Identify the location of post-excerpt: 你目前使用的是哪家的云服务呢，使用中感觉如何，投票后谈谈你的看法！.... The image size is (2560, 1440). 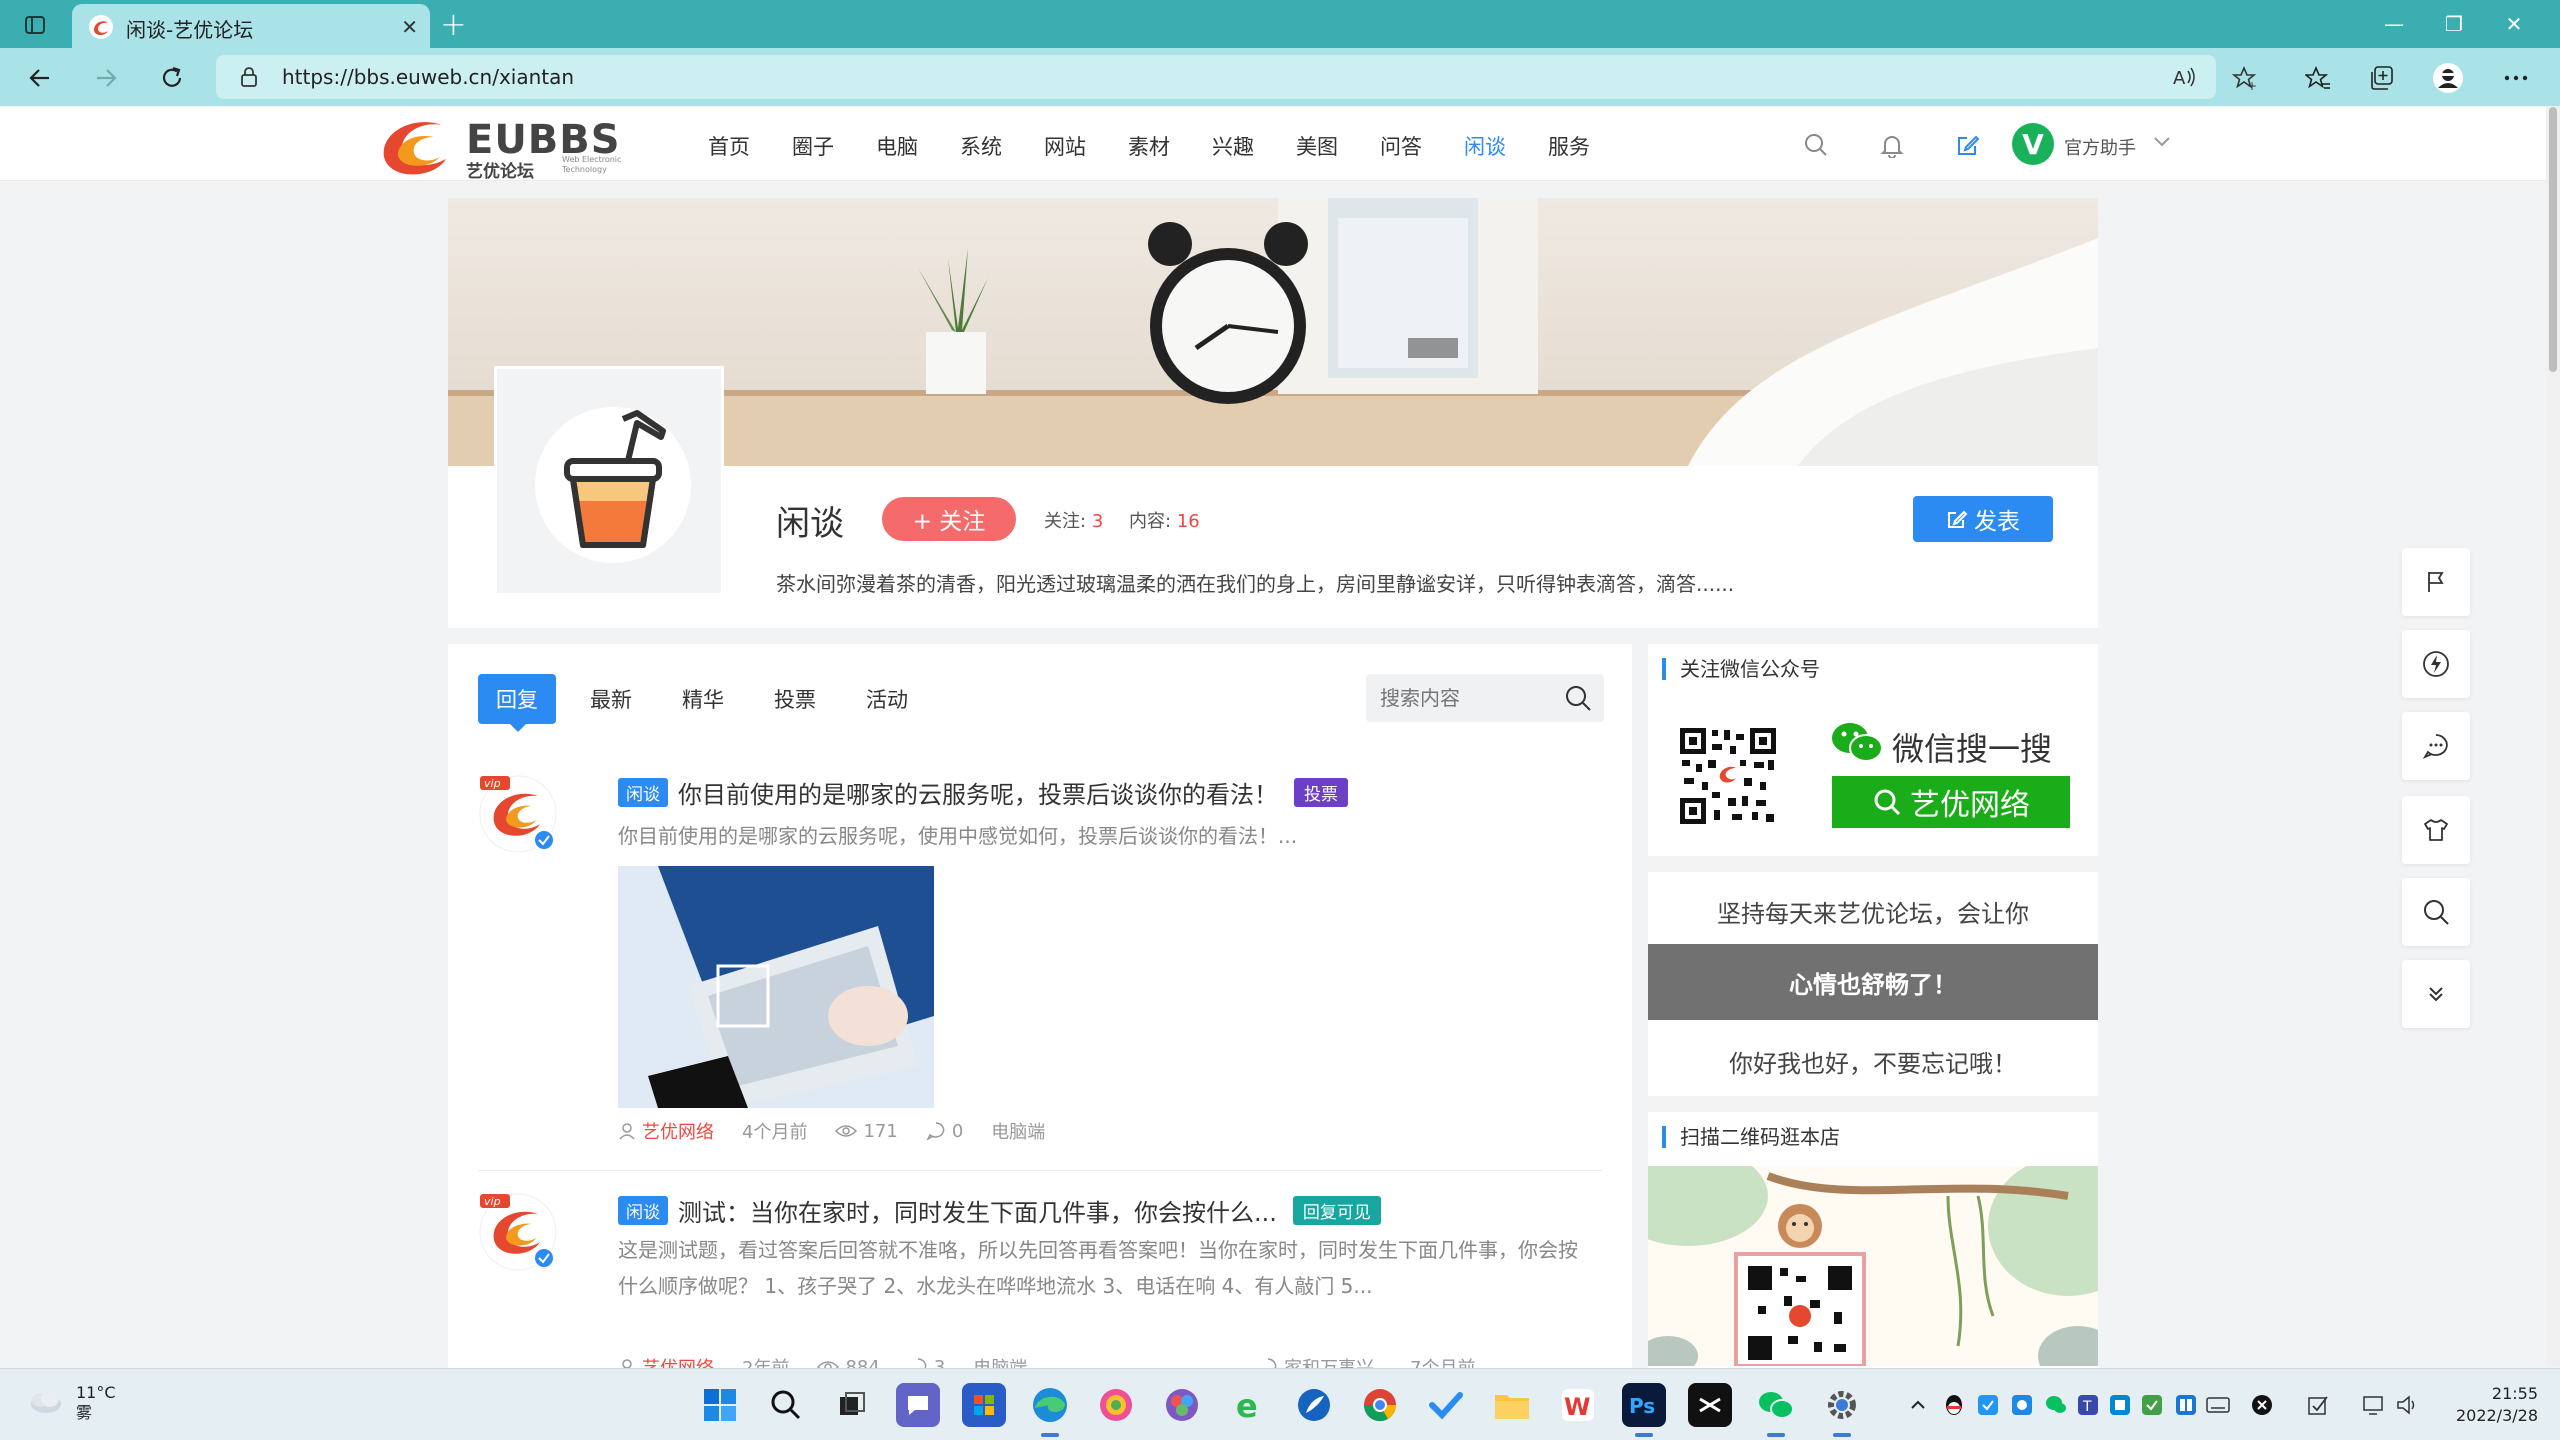
(1098, 836).